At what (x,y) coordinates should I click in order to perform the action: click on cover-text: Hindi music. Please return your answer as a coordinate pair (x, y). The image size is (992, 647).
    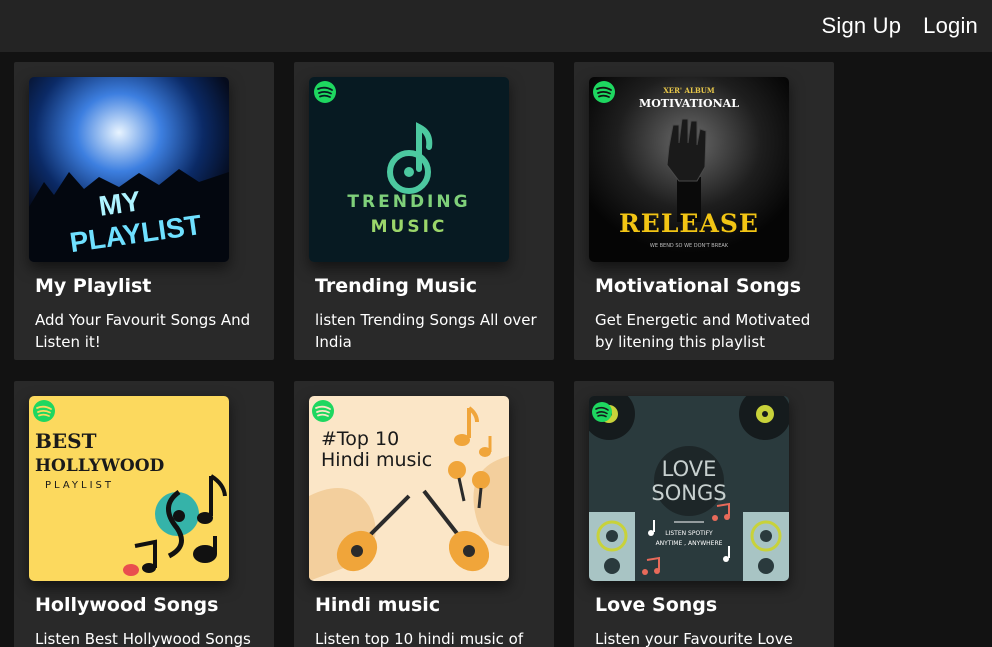
    Looking at the image, I should click on (376, 460).